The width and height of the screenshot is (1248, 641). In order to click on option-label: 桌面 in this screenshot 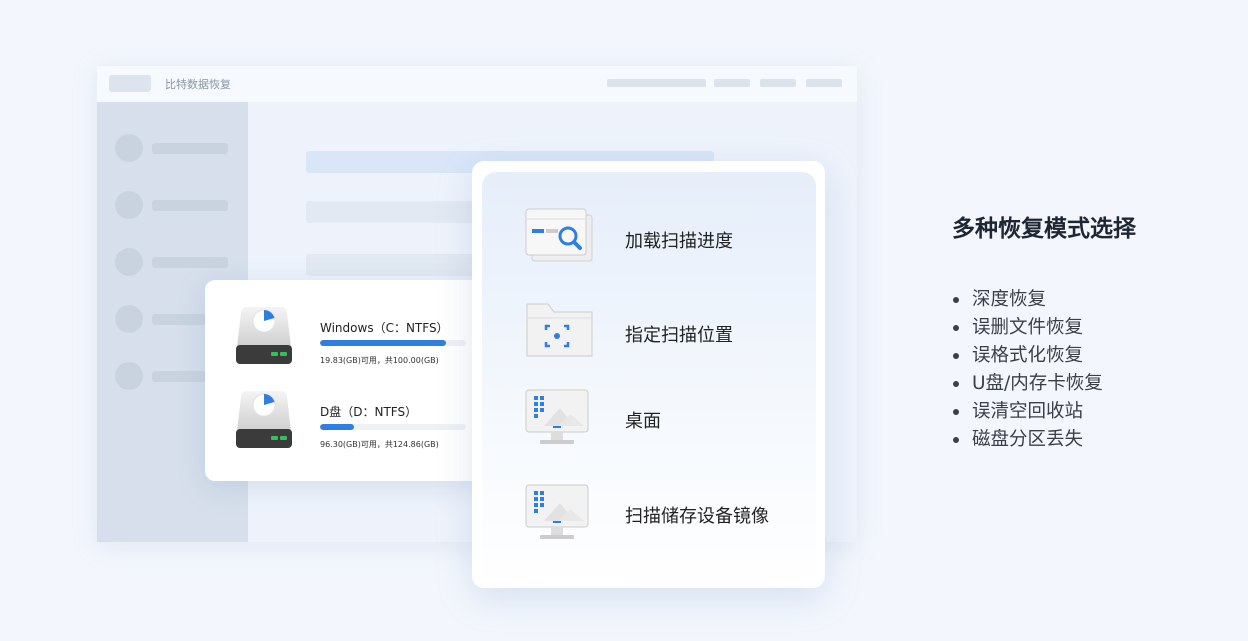, I will do `click(643, 421)`.